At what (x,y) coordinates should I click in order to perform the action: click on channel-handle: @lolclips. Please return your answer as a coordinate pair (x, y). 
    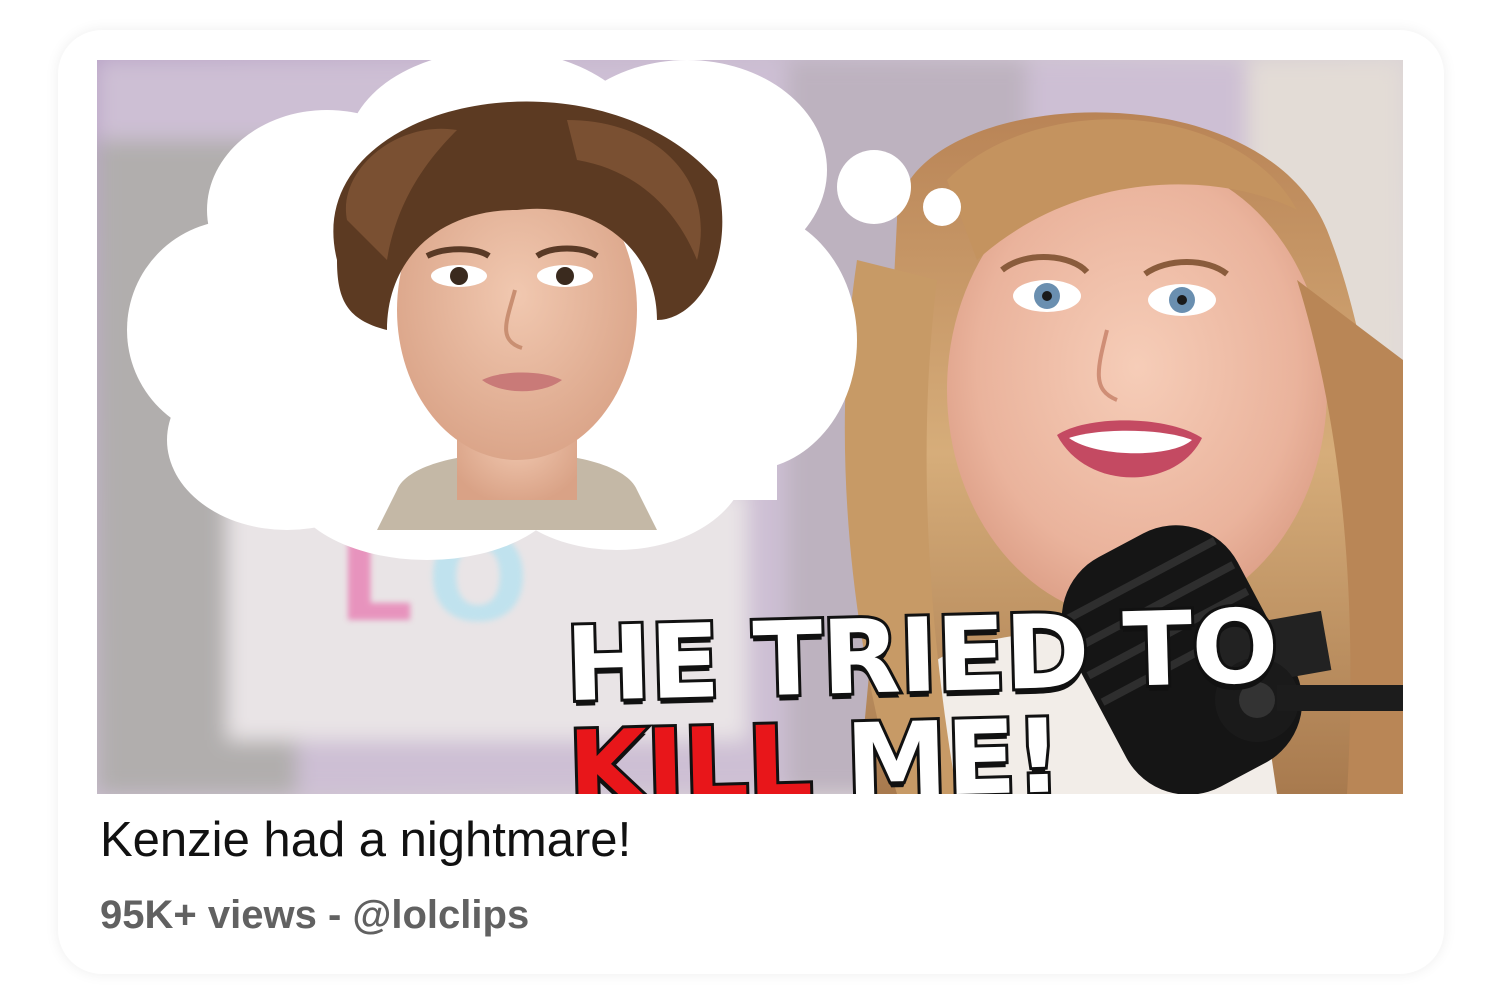
    Looking at the image, I should click on (440, 915).